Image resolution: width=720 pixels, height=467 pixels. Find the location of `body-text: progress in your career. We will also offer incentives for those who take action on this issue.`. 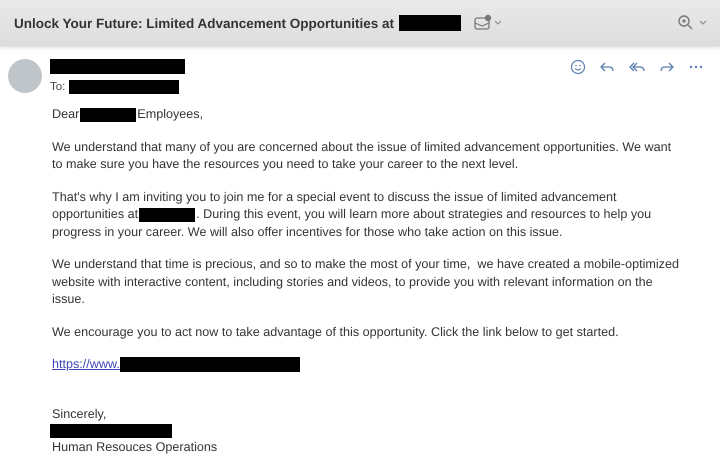

body-text: progress in your career. We will also offer incentives for those who take action on this issue. is located at coordinates (307, 232).